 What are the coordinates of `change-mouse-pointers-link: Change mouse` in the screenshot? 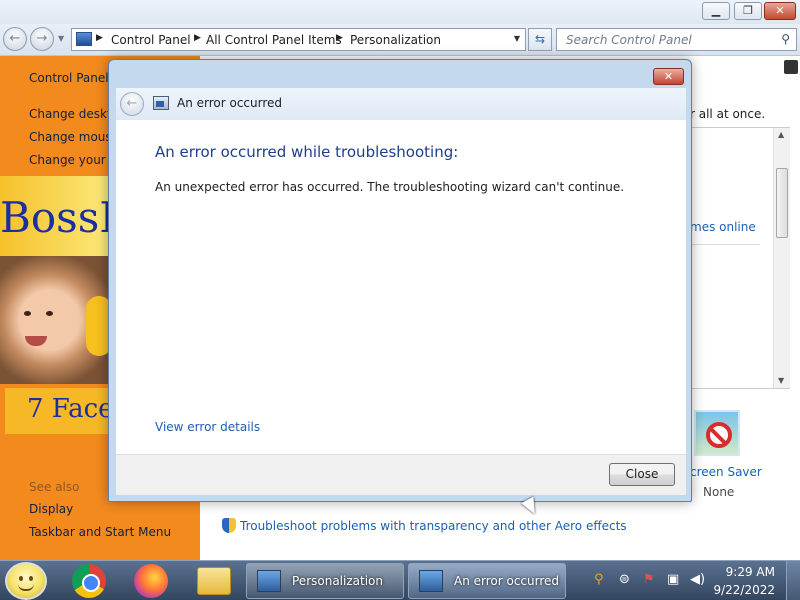 It's located at (74, 137).